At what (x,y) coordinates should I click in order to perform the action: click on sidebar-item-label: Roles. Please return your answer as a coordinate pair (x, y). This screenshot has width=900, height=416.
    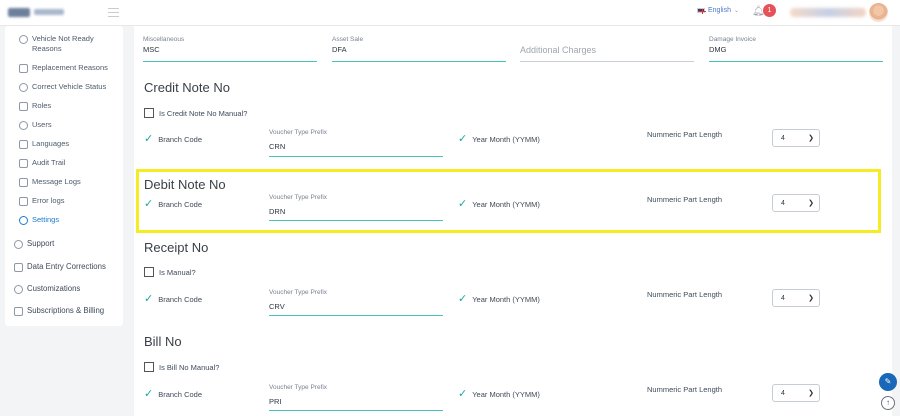
    Looking at the image, I should click on (42, 105).